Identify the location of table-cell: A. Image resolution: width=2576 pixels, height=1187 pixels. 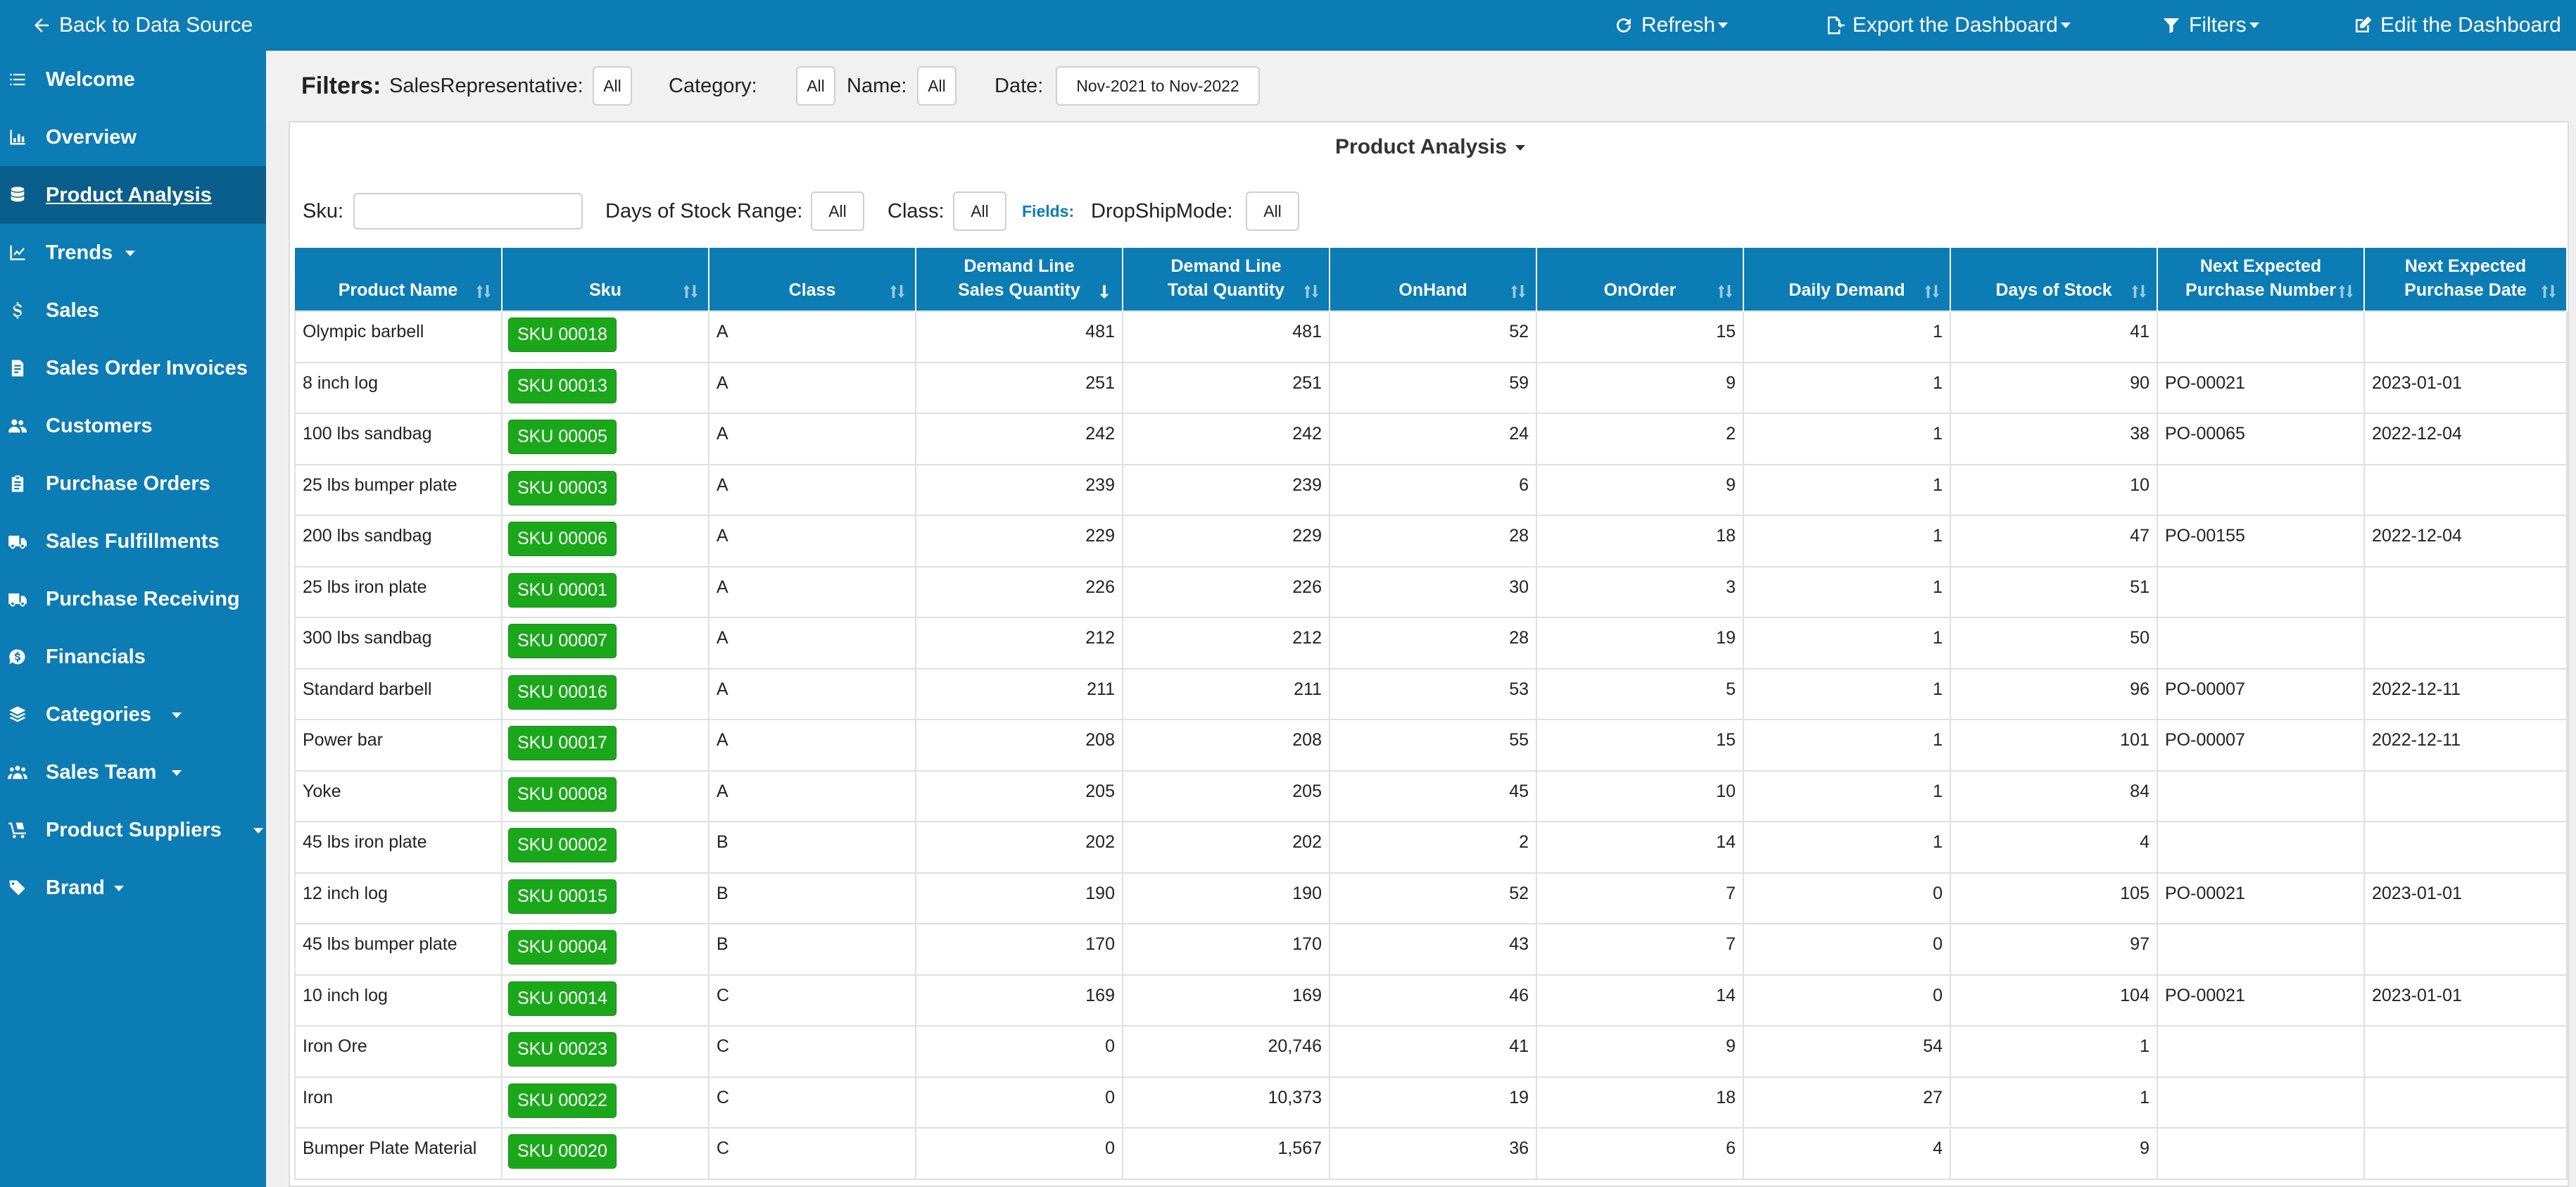
(812, 490).